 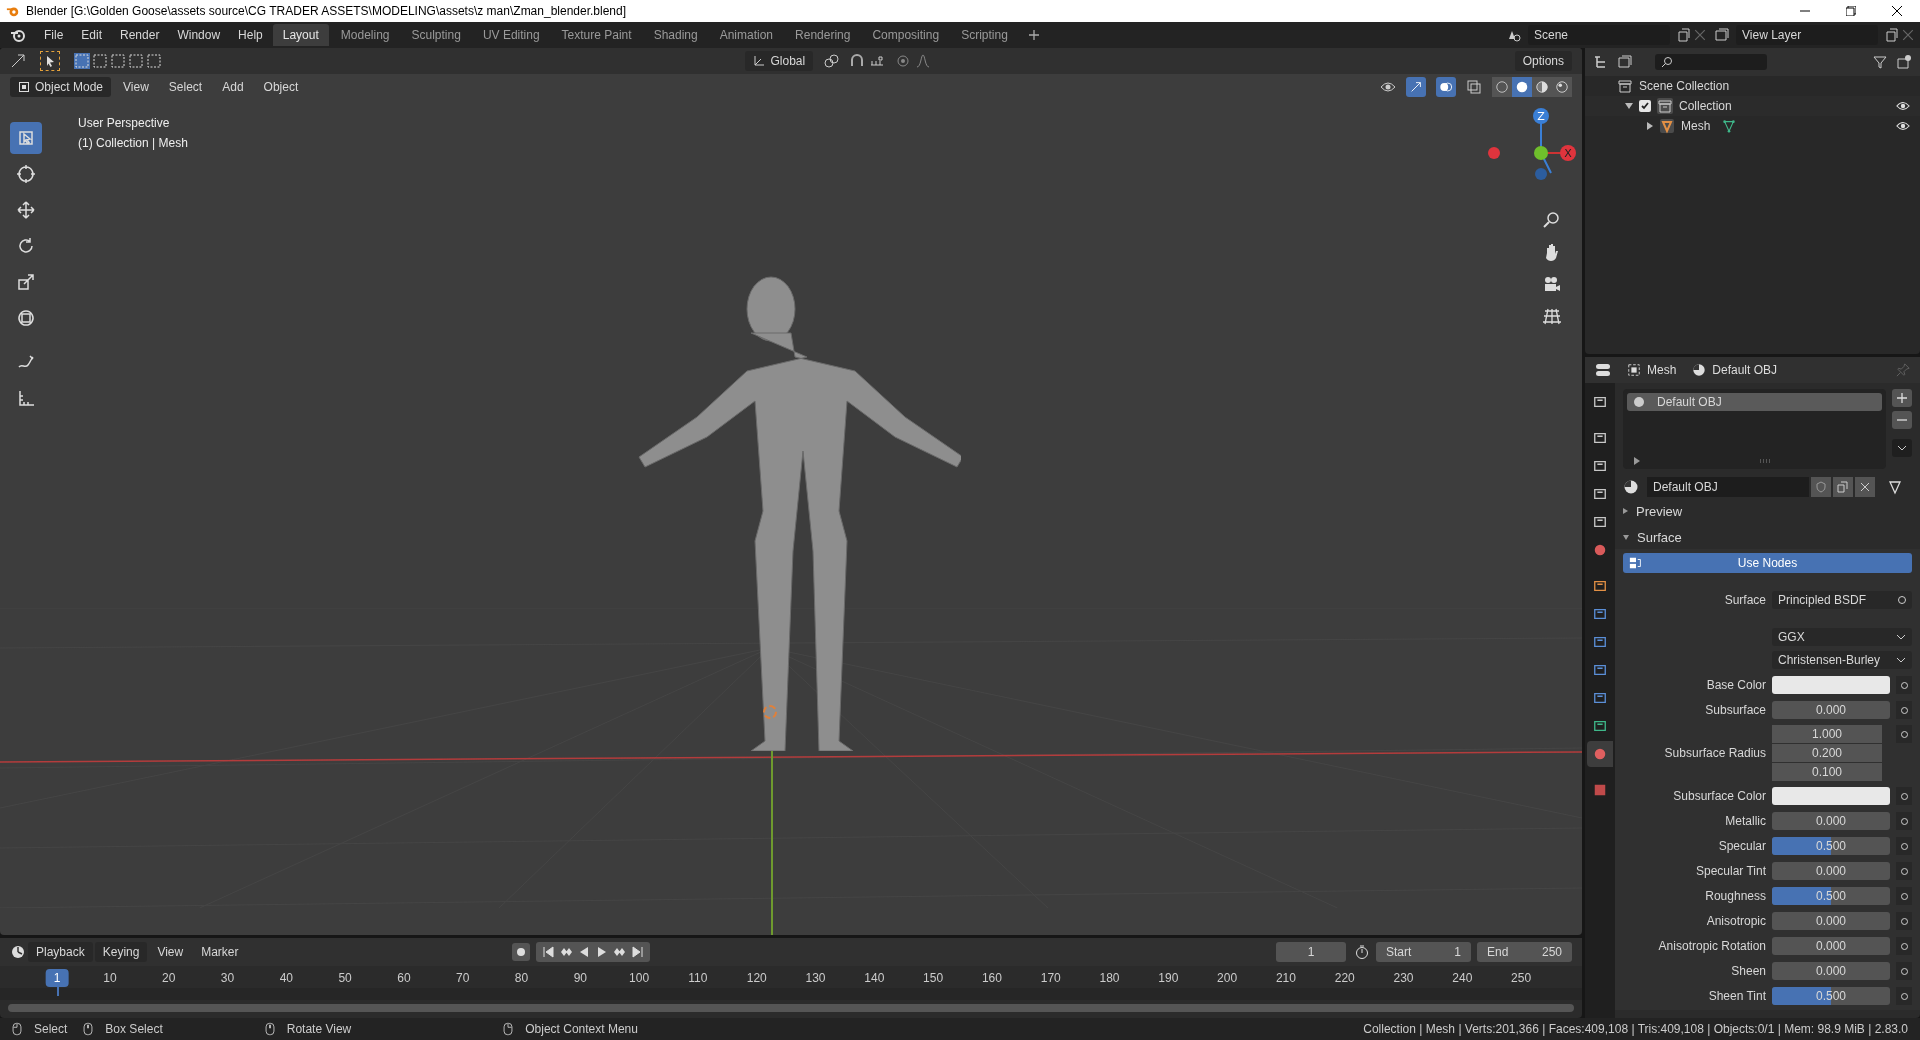 What do you see at coordinates (1562, 87) in the screenshot?
I see `rendered-shading-button` at bounding box center [1562, 87].